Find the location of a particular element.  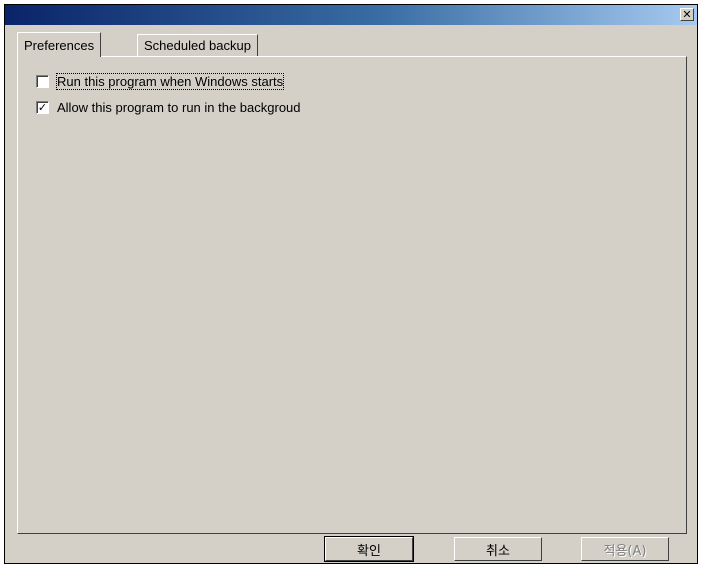

ok-button: 확인 is located at coordinates (369, 549).